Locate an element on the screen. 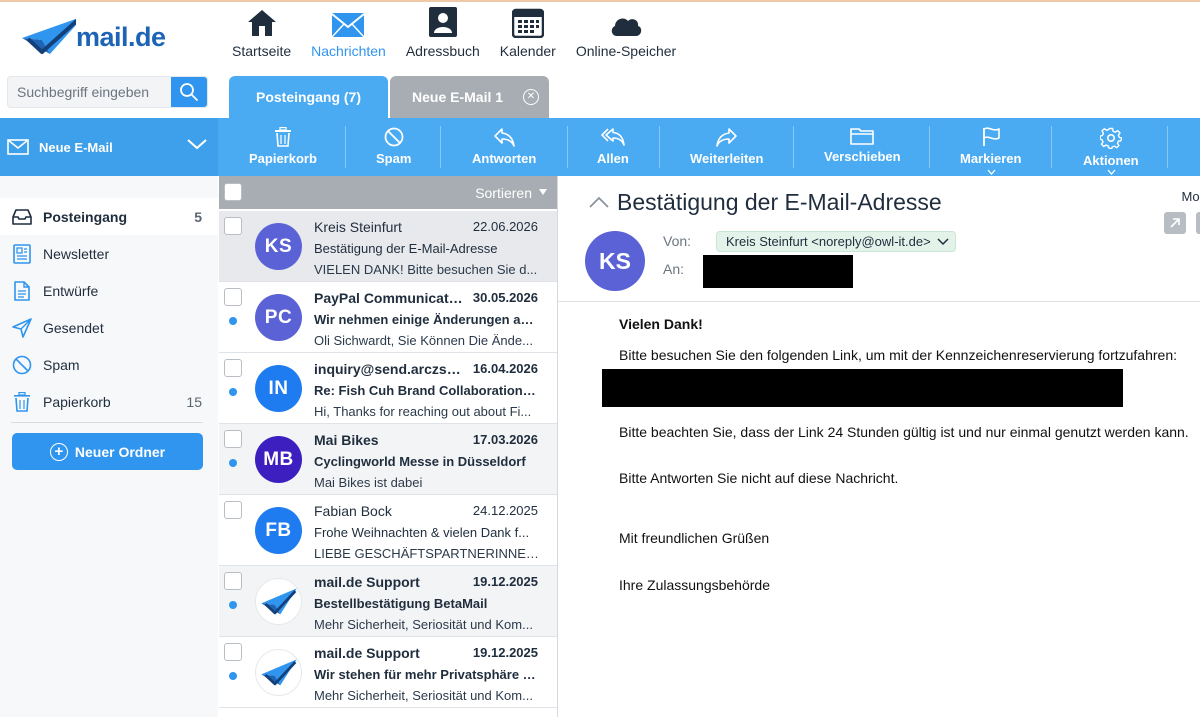 The width and height of the screenshot is (1200, 717). forward-icon is located at coordinates (726, 137).